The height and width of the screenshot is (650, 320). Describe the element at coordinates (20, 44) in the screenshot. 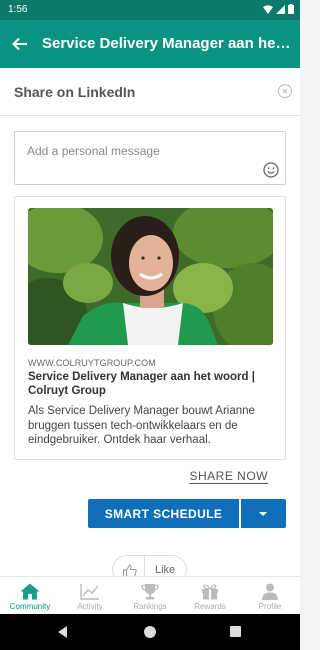

I see `back-arrow-icon` at that location.